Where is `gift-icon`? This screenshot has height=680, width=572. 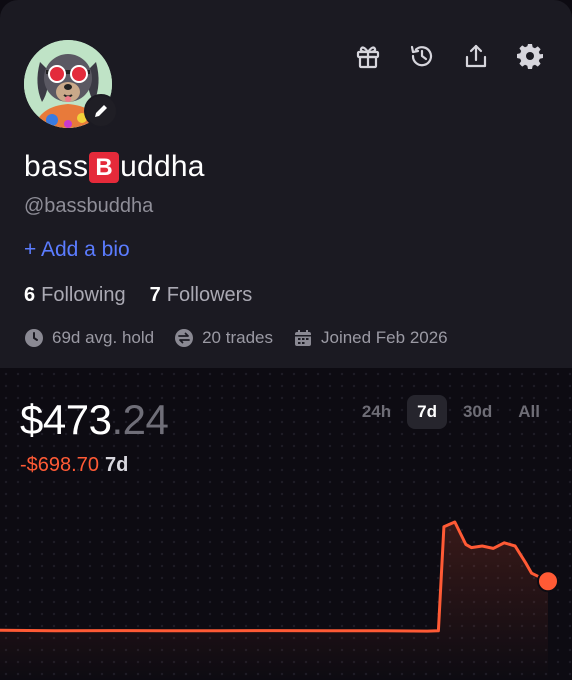
gift-icon is located at coordinates (368, 57).